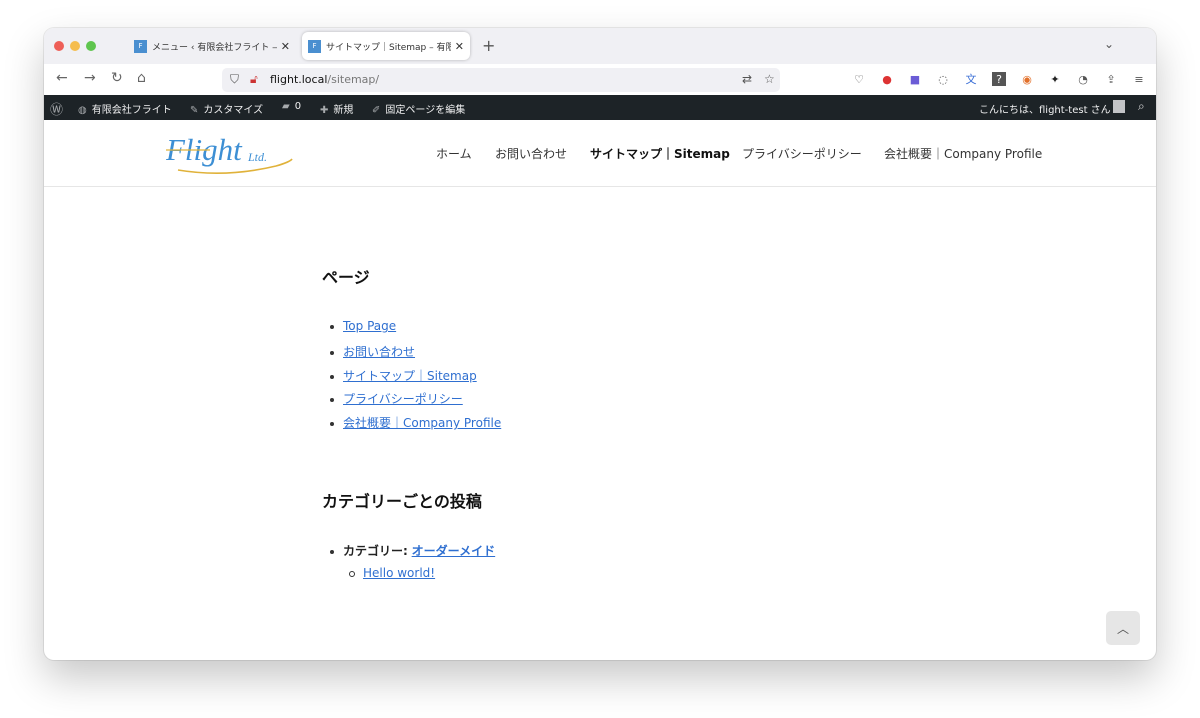 The image size is (1200, 718). What do you see at coordinates (1055, 79) in the screenshot?
I see `extension-sparkle-icon: ✦` at bounding box center [1055, 79].